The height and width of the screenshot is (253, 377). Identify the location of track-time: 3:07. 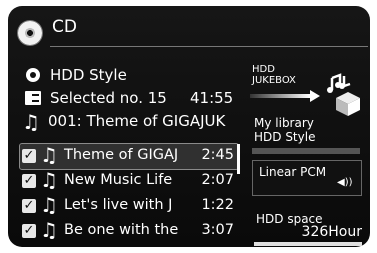
(217, 230).